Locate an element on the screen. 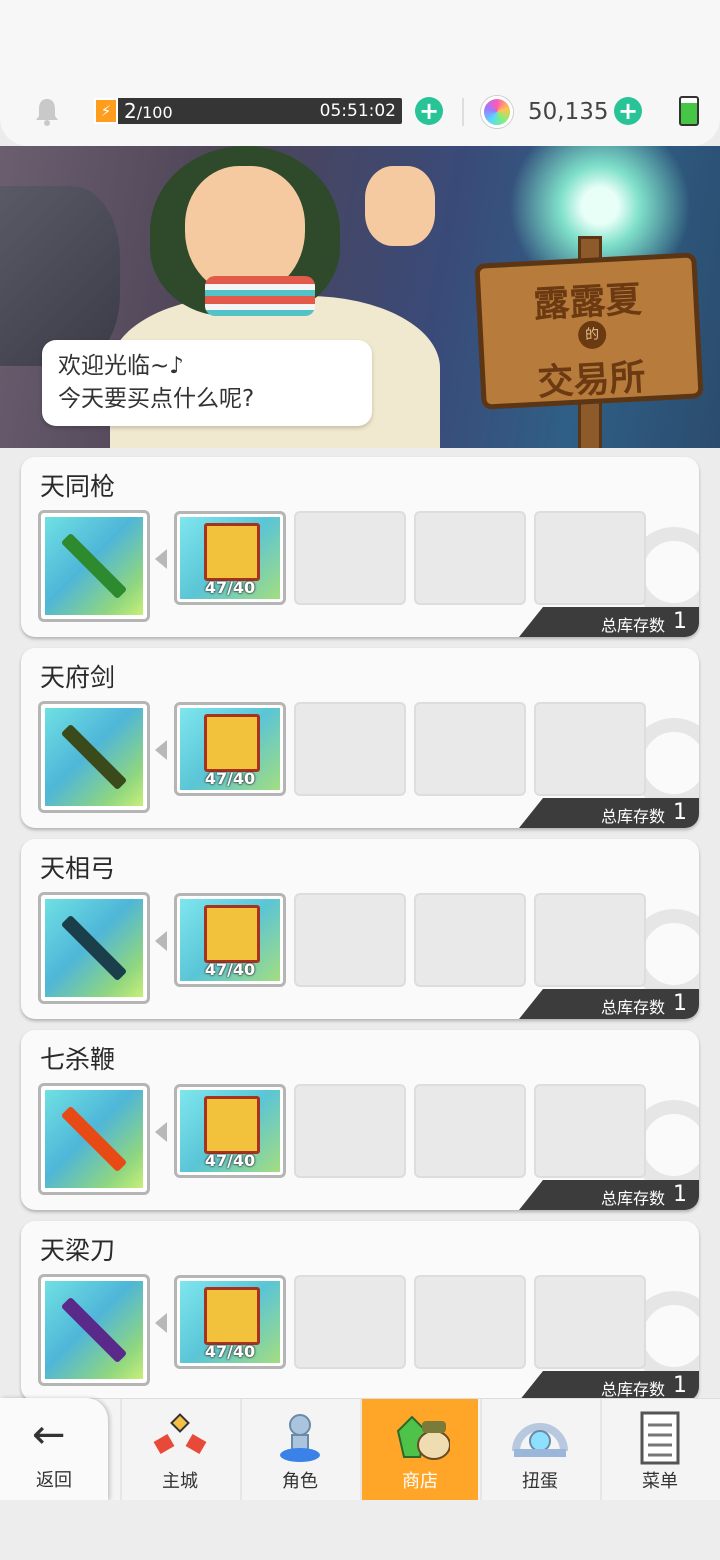 This screenshot has width=720, height=1560. tab-gacha: 扭蛋 is located at coordinates (539, 1450).